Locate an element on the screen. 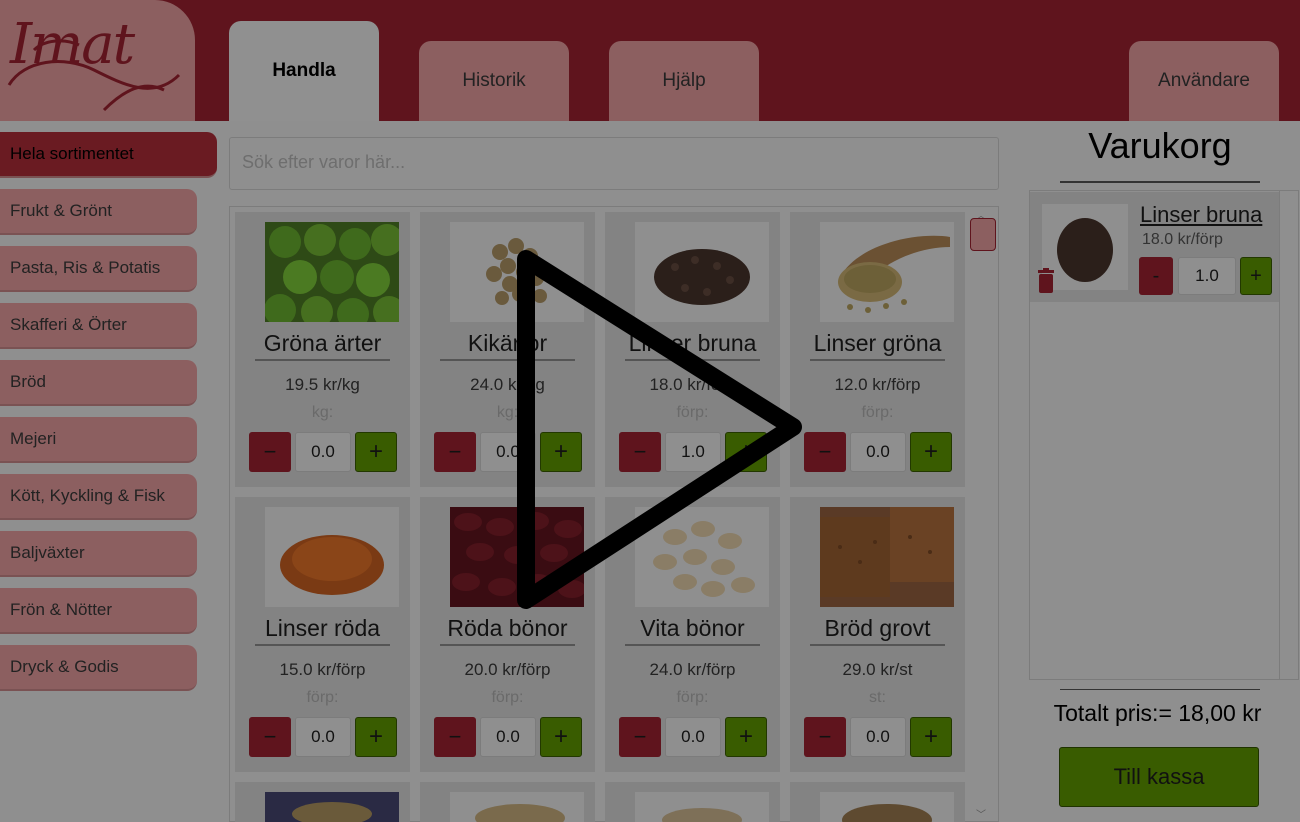 The width and height of the screenshot is (1300, 822). green-peas-icon is located at coordinates (332, 272).